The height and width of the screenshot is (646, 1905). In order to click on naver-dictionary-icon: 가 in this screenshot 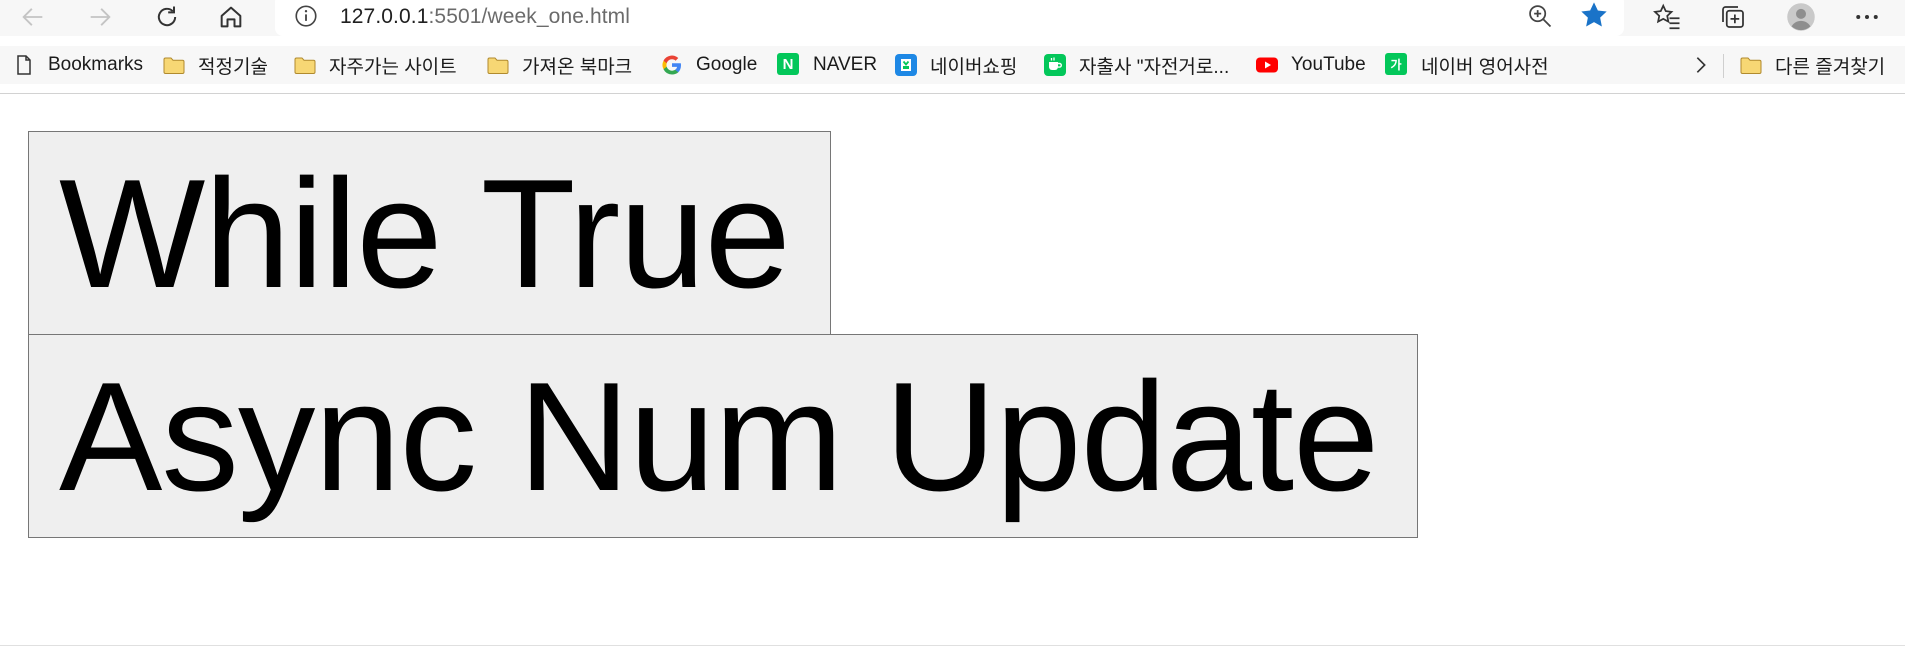, I will do `click(1397, 65)`.